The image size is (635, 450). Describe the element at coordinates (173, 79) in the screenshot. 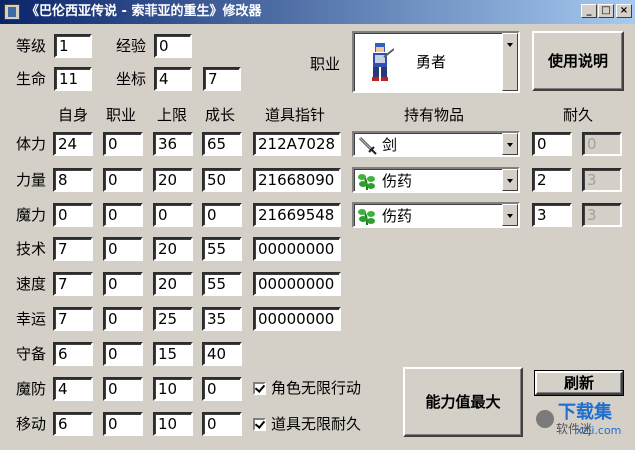

I see `coord-x-input: 4` at that location.